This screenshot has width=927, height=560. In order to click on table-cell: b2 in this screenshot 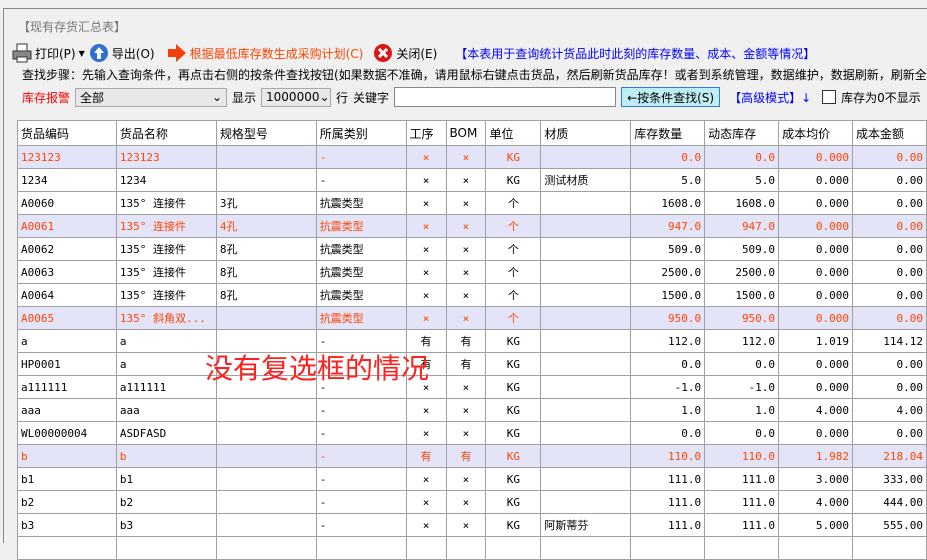, I will do `click(166, 502)`.